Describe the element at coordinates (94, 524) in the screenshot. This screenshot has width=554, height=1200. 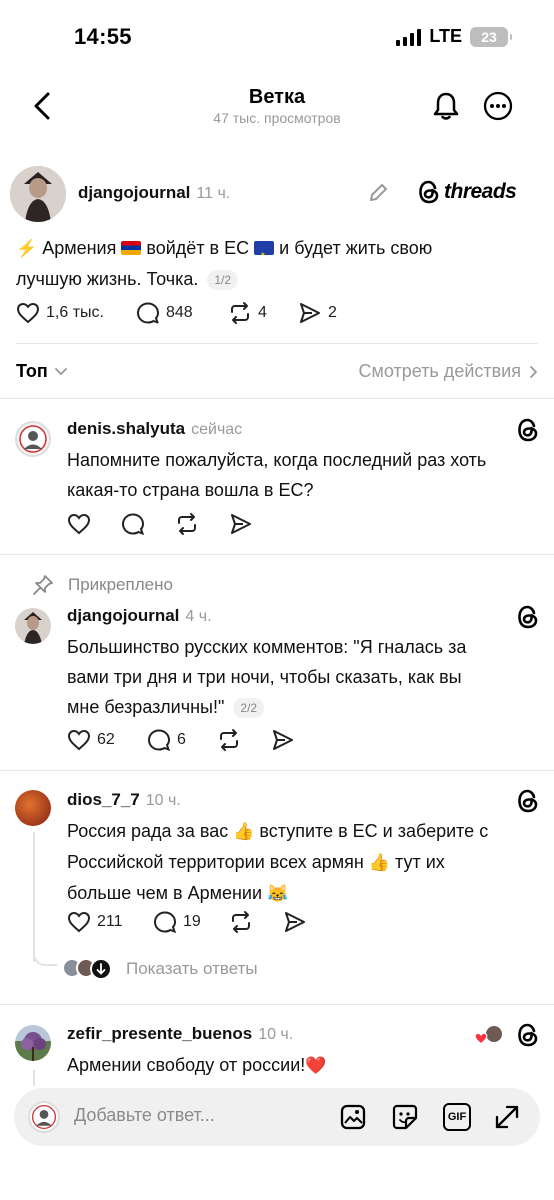
I see `like-button` at that location.